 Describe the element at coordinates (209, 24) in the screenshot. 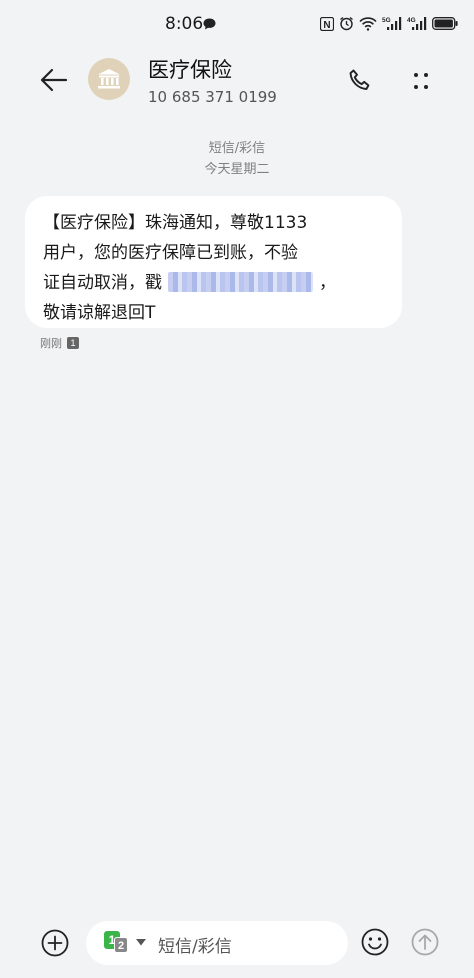

I see `chat-notification-icon` at that location.